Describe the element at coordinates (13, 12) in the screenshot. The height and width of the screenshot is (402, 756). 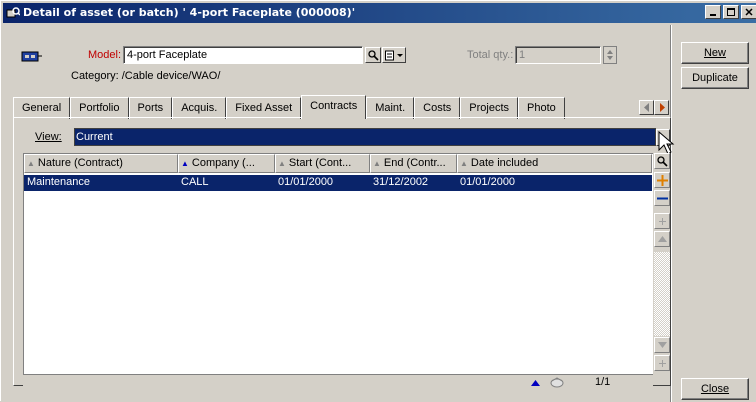
I see `asset-detail-icon` at that location.